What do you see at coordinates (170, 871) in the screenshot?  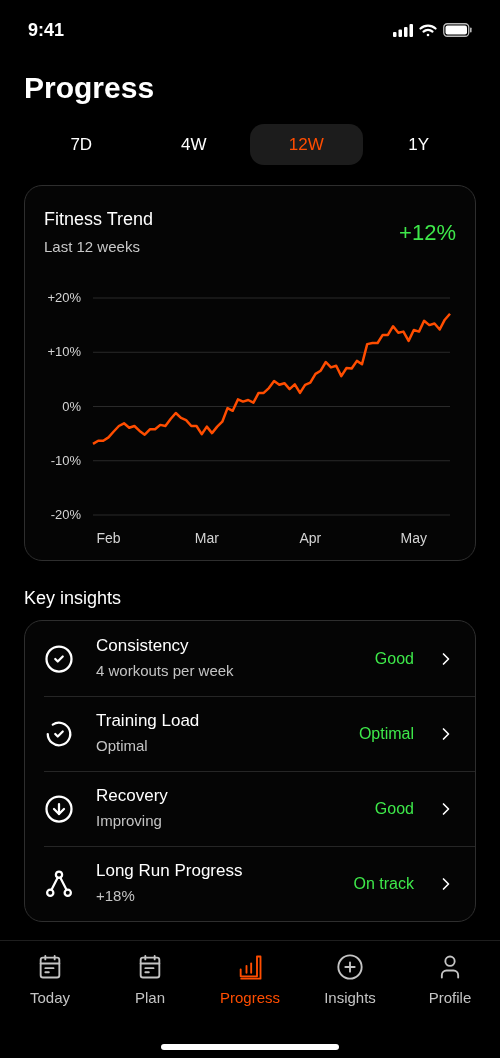 I see `insight-title: Long Run Progress` at bounding box center [170, 871].